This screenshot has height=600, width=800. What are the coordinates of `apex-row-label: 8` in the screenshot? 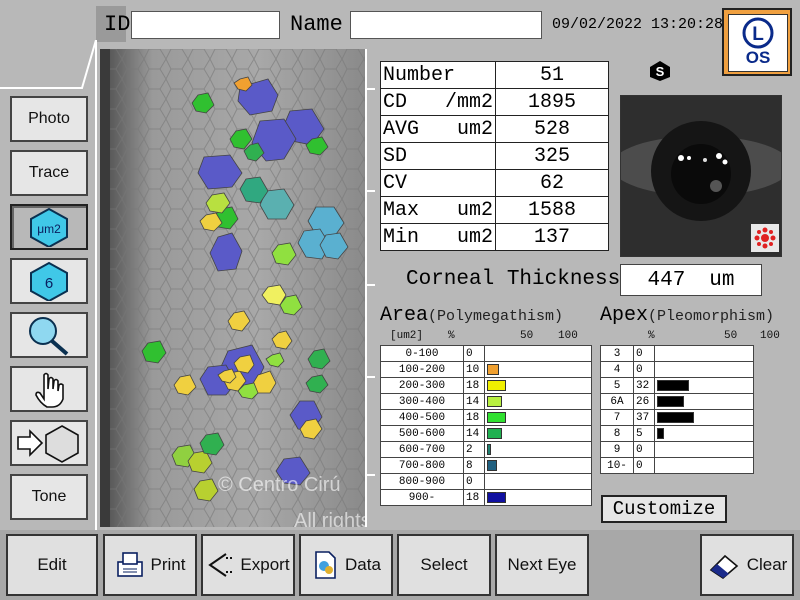 It's located at (617, 433).